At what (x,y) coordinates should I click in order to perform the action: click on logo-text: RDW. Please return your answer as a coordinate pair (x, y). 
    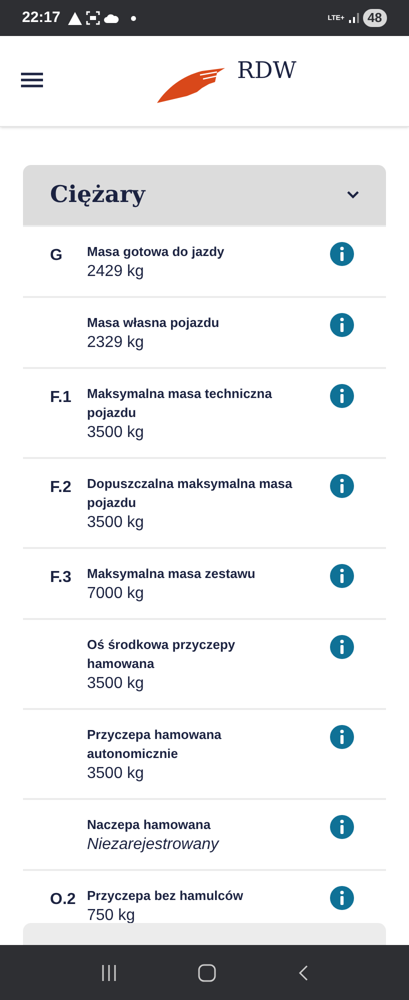
    Looking at the image, I should click on (266, 71).